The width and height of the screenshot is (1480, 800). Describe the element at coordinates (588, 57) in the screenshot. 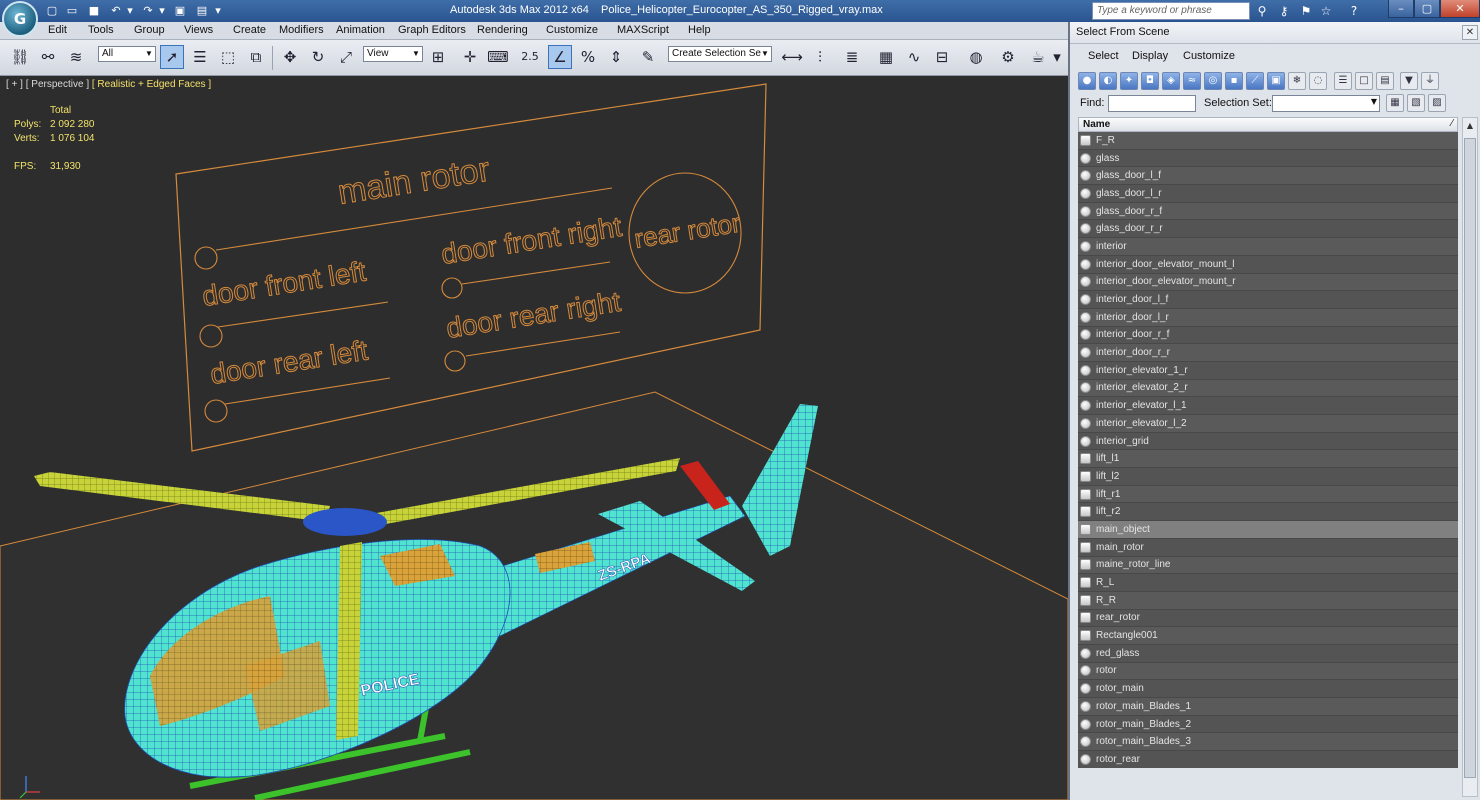

I see `percent-snap-icon: %` at that location.